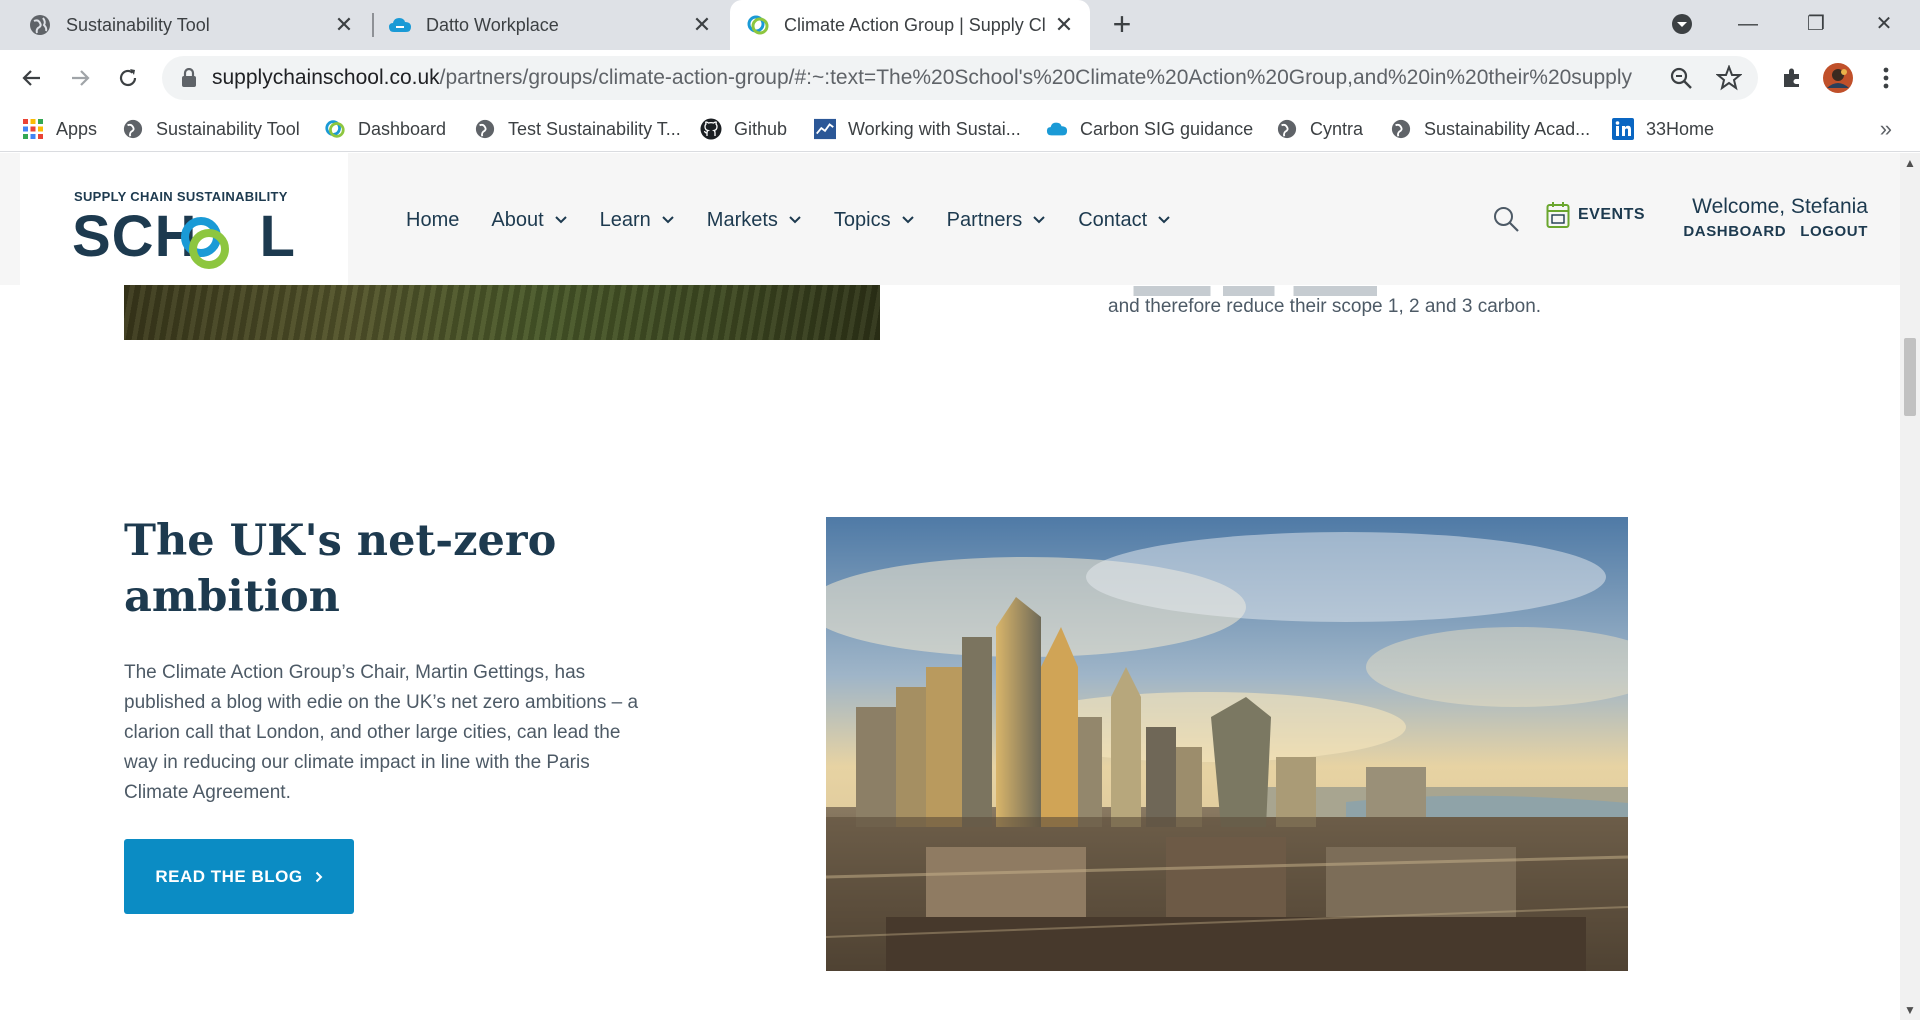 The width and height of the screenshot is (1920, 1020). What do you see at coordinates (1910, 586) in the screenshot?
I see `page-scrollbar: ▲ ▼` at bounding box center [1910, 586].